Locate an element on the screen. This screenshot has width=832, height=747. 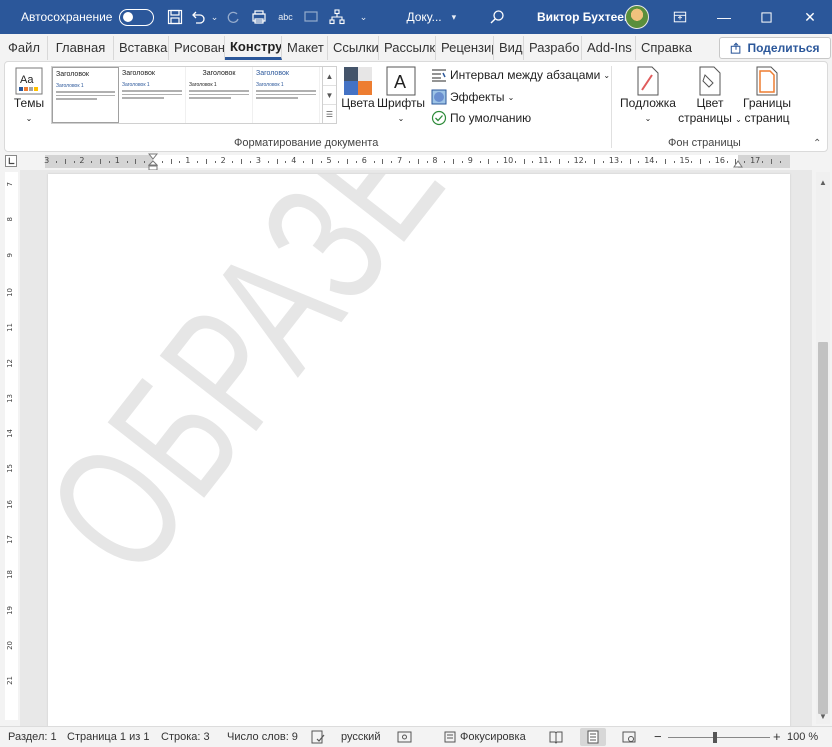
gallery-down-icon: ▼ is located at coordinates (329, 95).